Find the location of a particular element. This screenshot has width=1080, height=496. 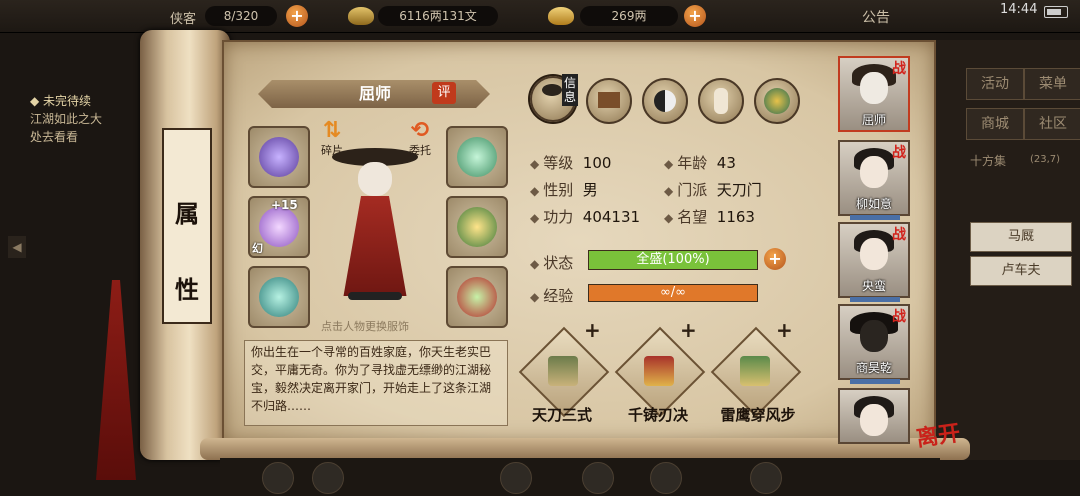

state-bar: 全盛(100%) is located at coordinates (673, 260).